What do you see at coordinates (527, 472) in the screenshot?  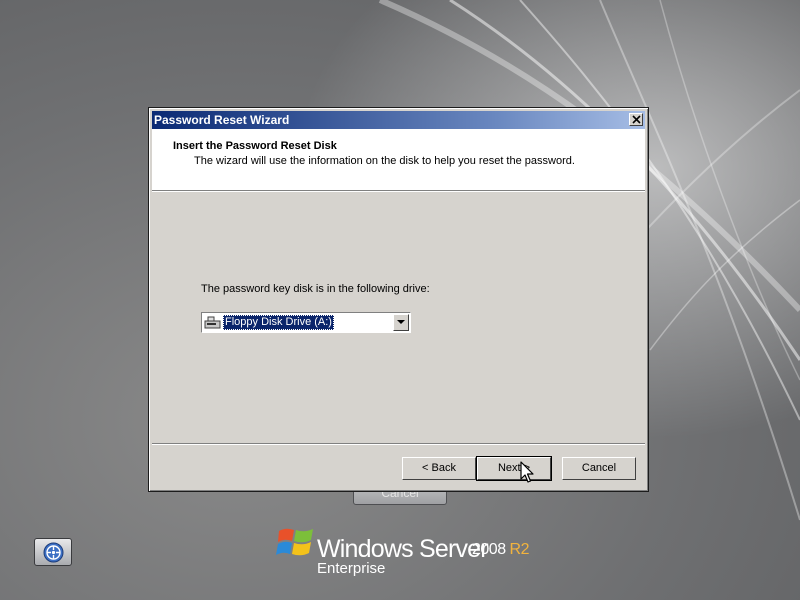 I see `mouse-cursor-icon` at bounding box center [527, 472].